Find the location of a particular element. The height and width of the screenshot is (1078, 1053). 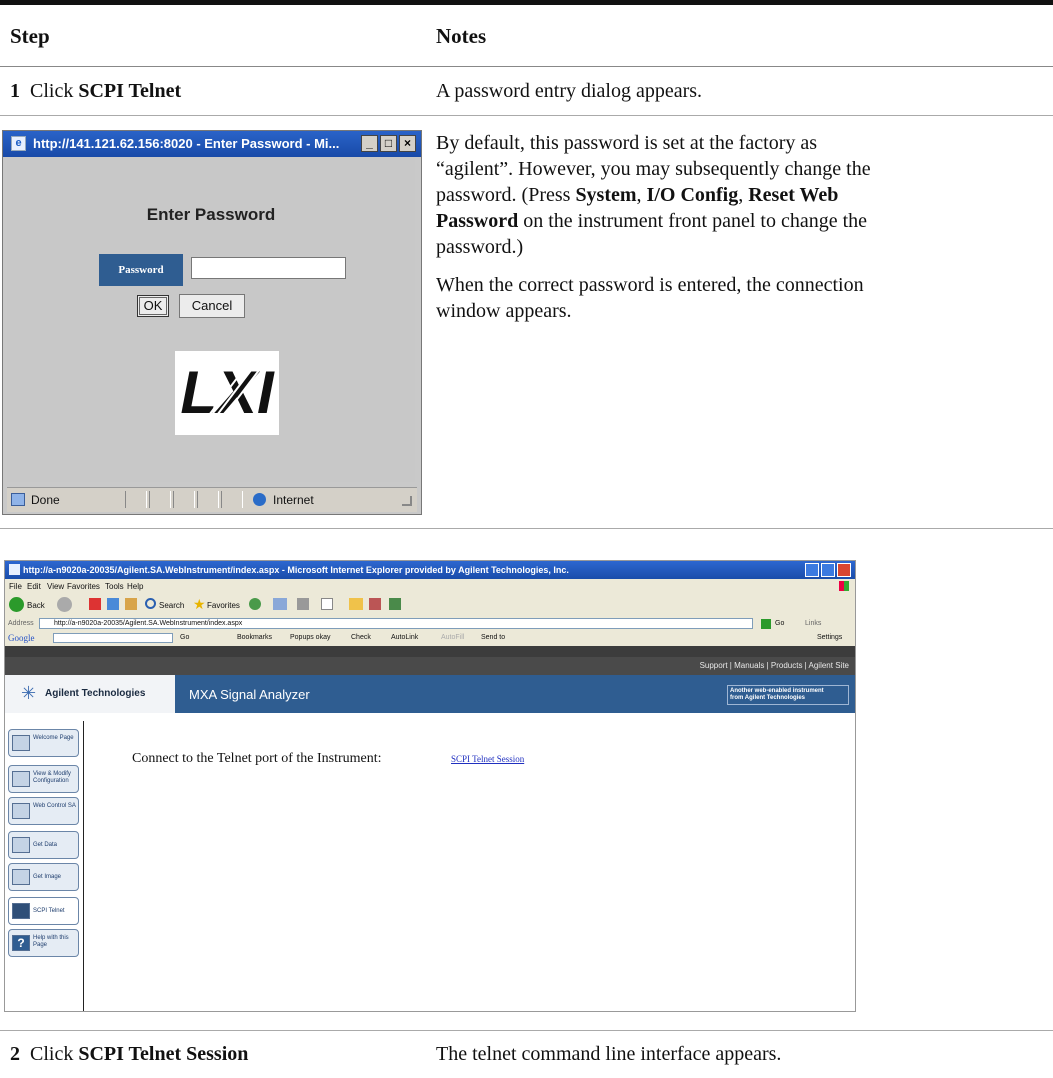

forward-icon is located at coordinates (64, 604).